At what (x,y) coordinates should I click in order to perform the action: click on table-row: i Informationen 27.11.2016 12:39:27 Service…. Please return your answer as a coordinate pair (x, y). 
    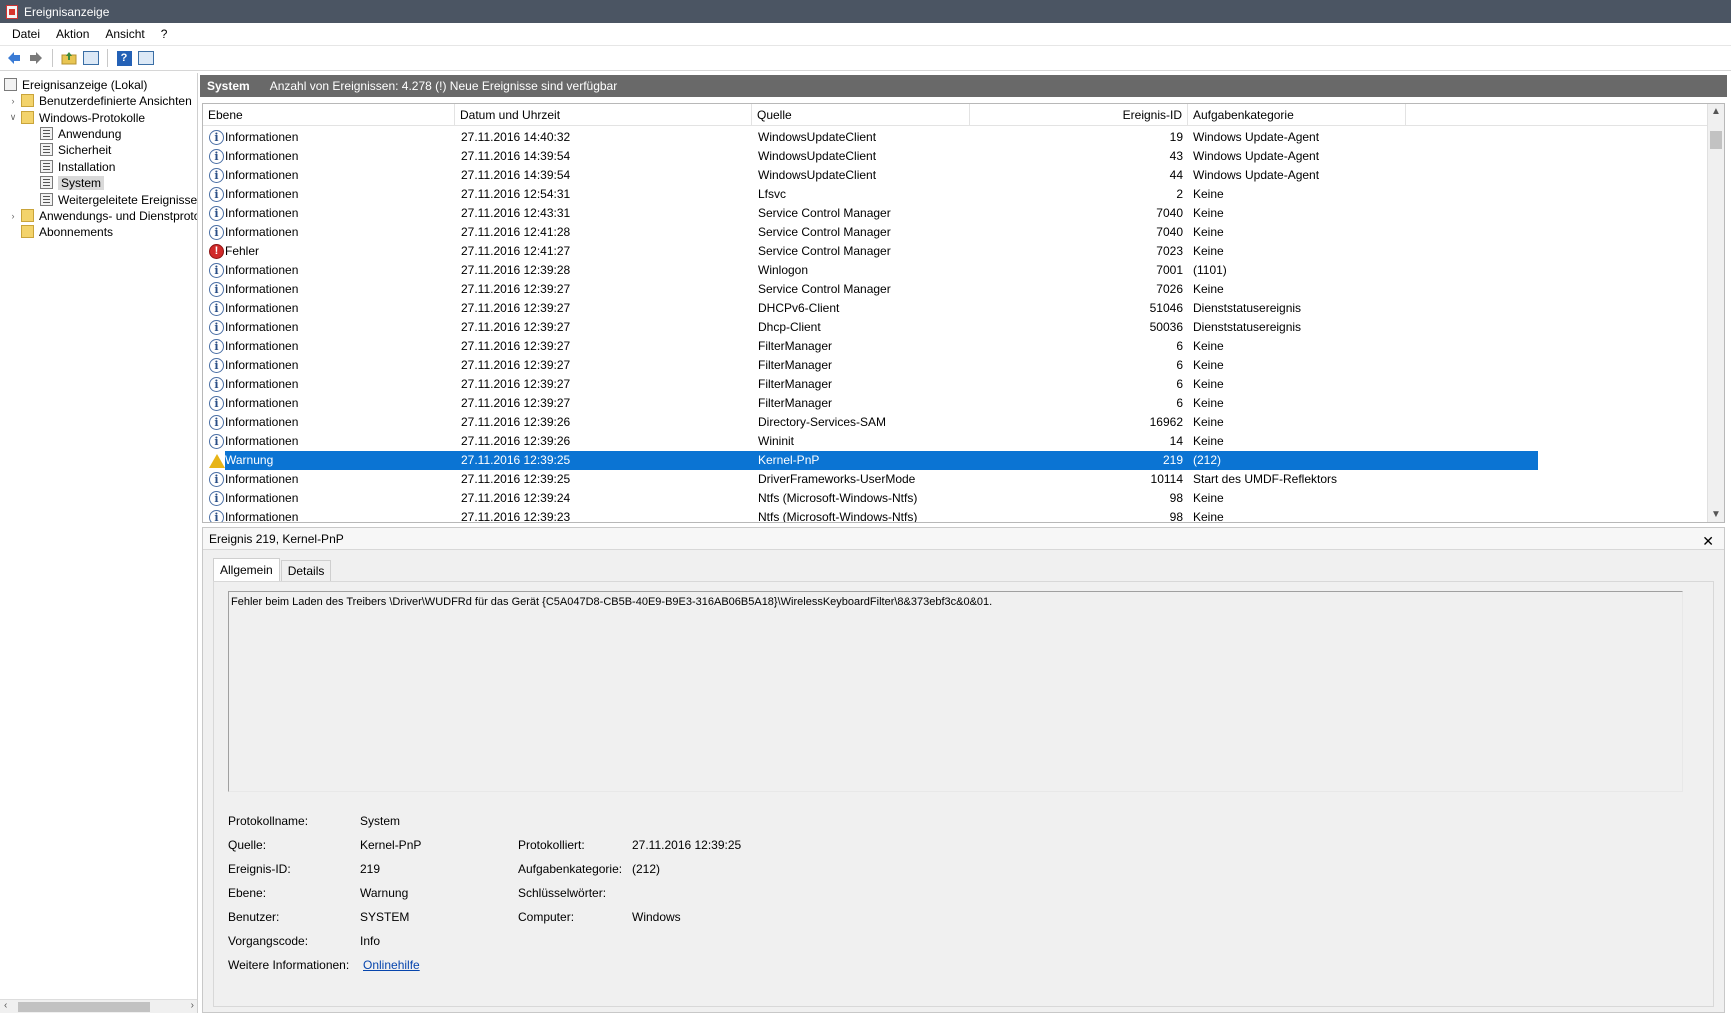
    Looking at the image, I should click on (955, 289).